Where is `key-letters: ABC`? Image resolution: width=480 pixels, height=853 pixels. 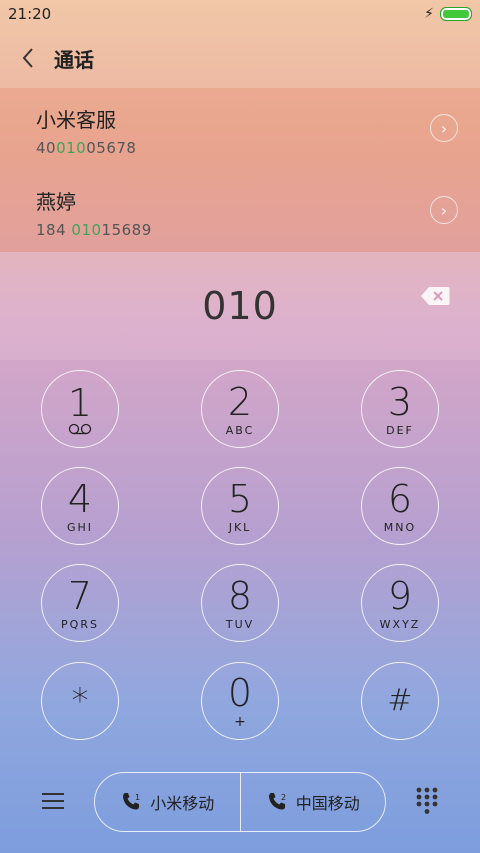
key-letters: ABC is located at coordinates (240, 430).